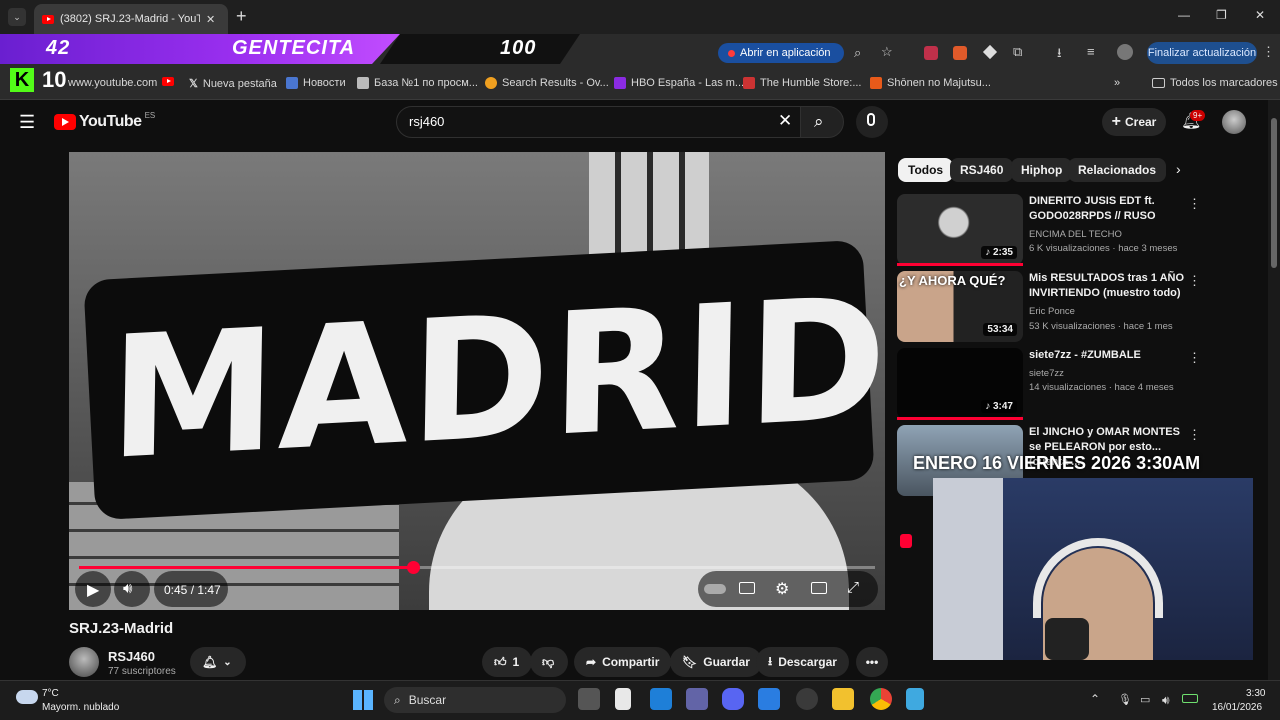  I want to click on subtitles-icon, so click(747, 588).